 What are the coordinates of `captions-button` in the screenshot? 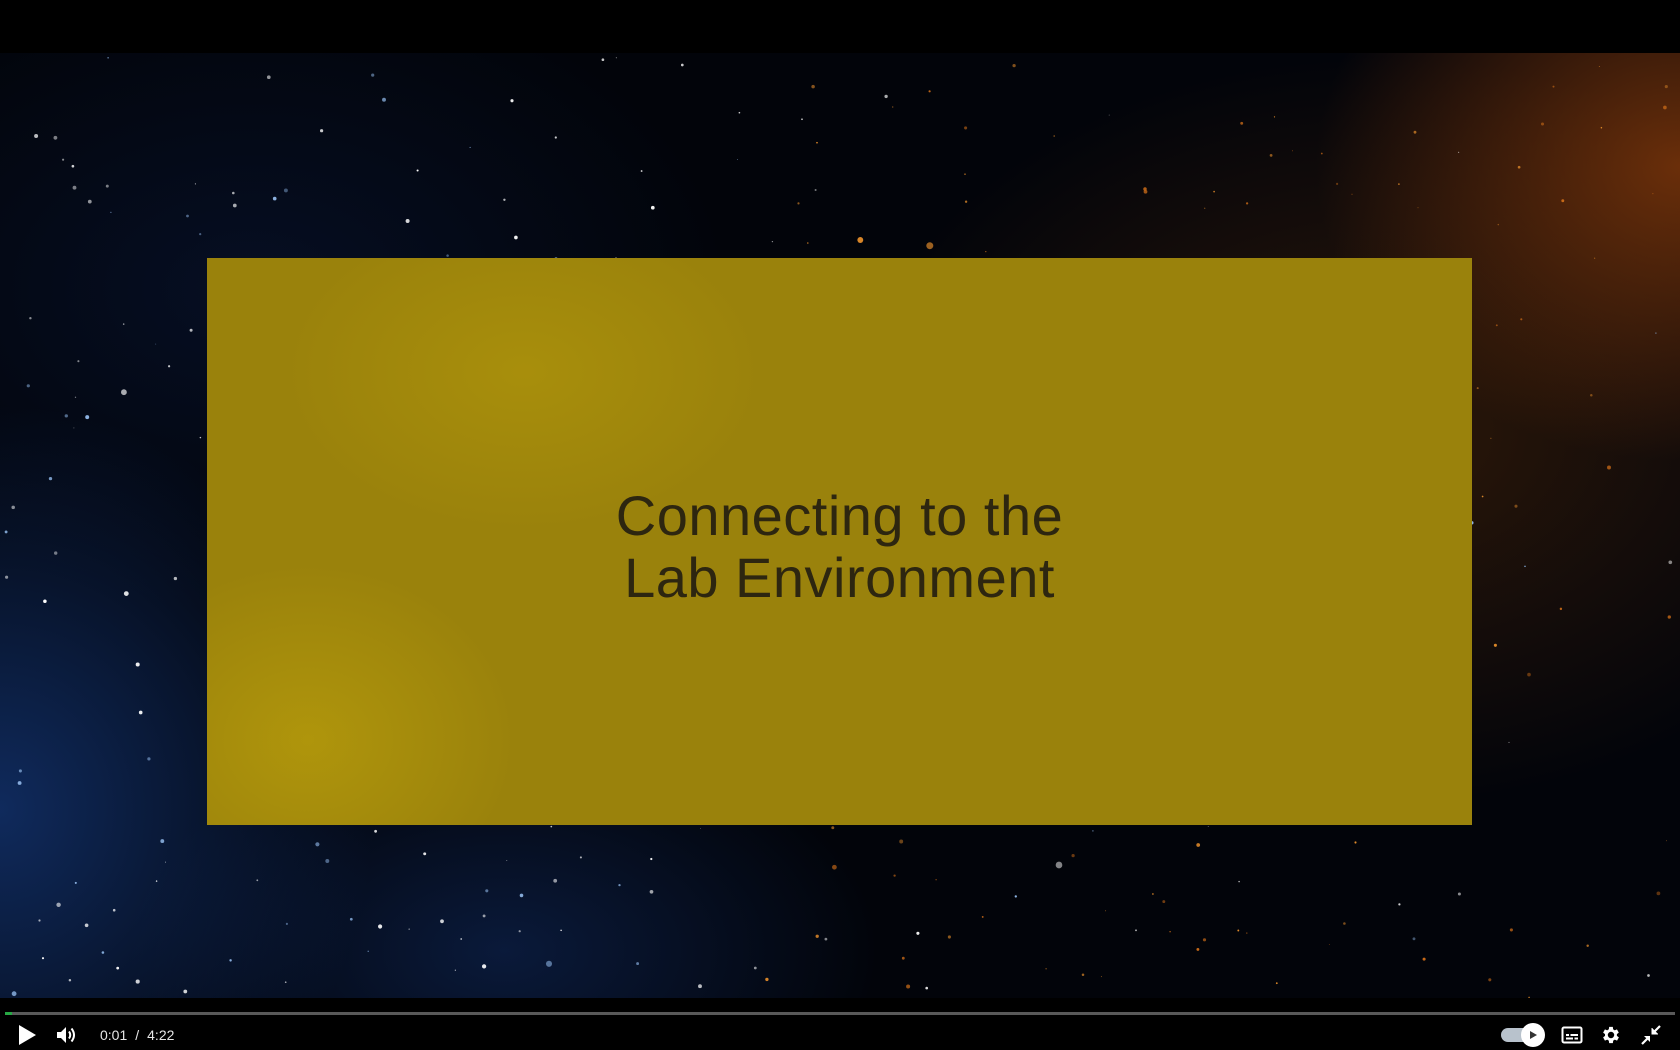 It's located at (1572, 1035).